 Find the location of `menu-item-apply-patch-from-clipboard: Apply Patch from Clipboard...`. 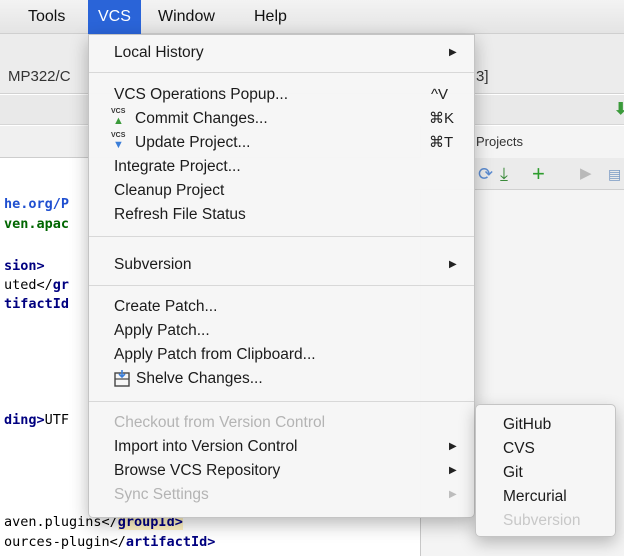

menu-item-apply-patch-from-clipboard: Apply Patch from Clipboard... is located at coordinates (281, 355).